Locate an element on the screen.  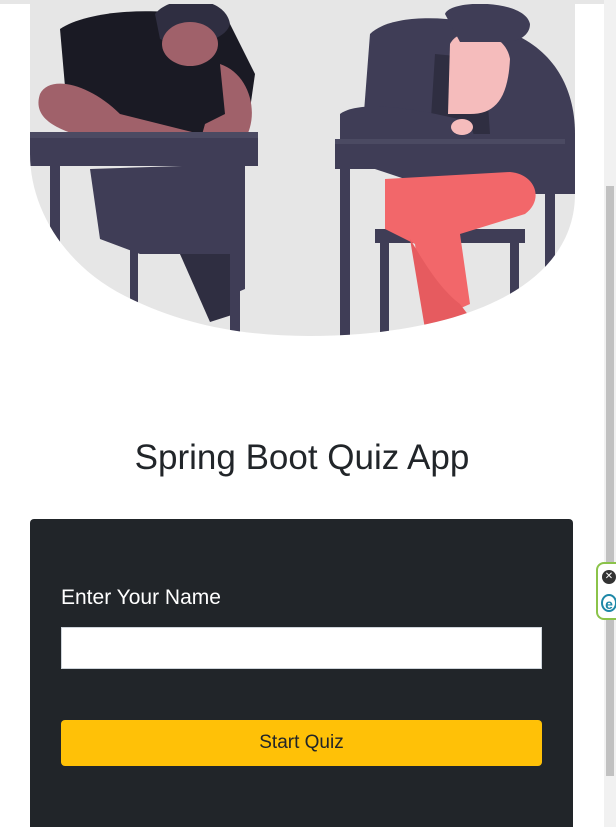
scrollbar-thumb is located at coordinates (610, 481).